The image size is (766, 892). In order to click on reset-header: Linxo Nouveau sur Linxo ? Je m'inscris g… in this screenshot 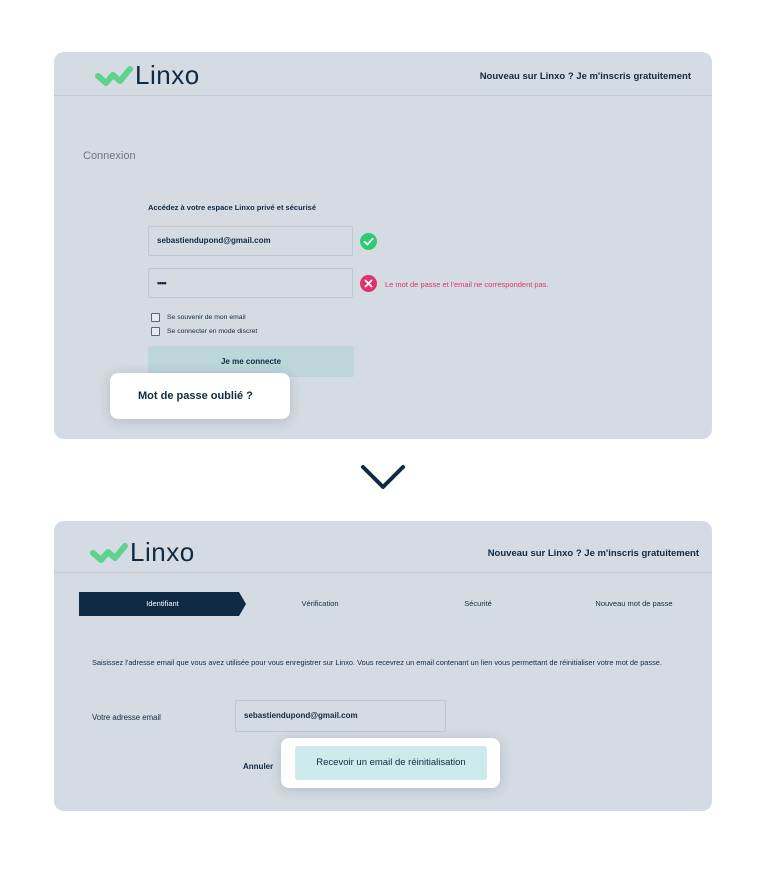, I will do `click(383, 547)`.